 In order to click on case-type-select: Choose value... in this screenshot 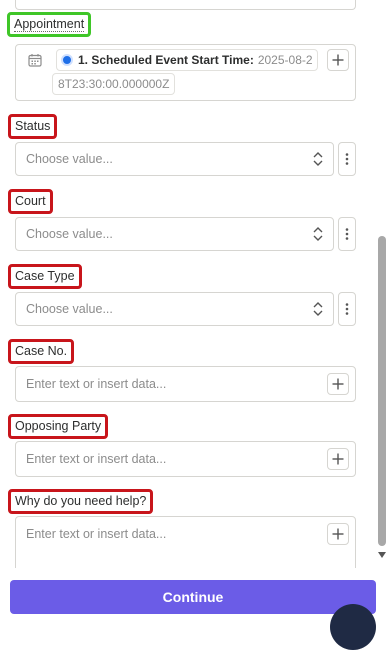, I will do `click(174, 309)`.